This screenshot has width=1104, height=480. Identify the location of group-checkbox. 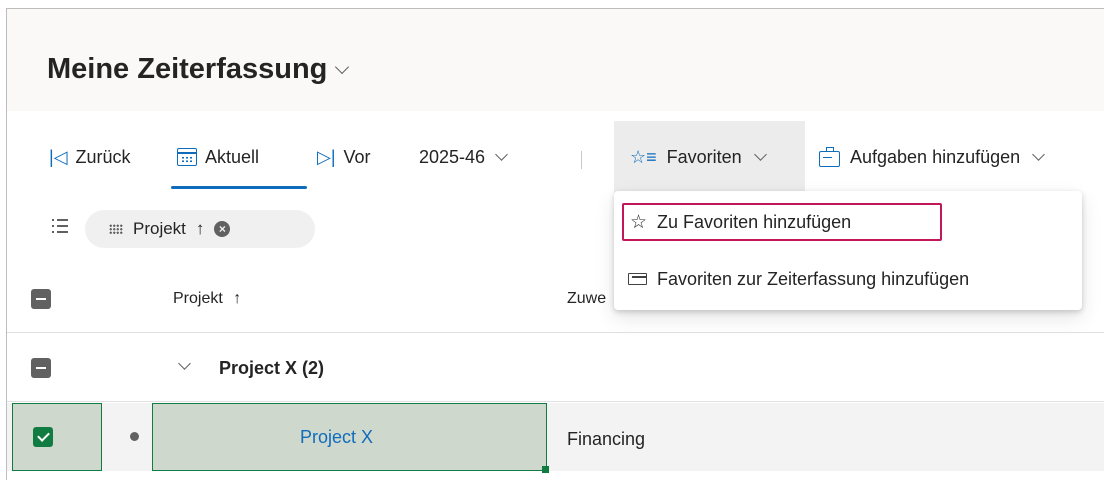
(41, 368).